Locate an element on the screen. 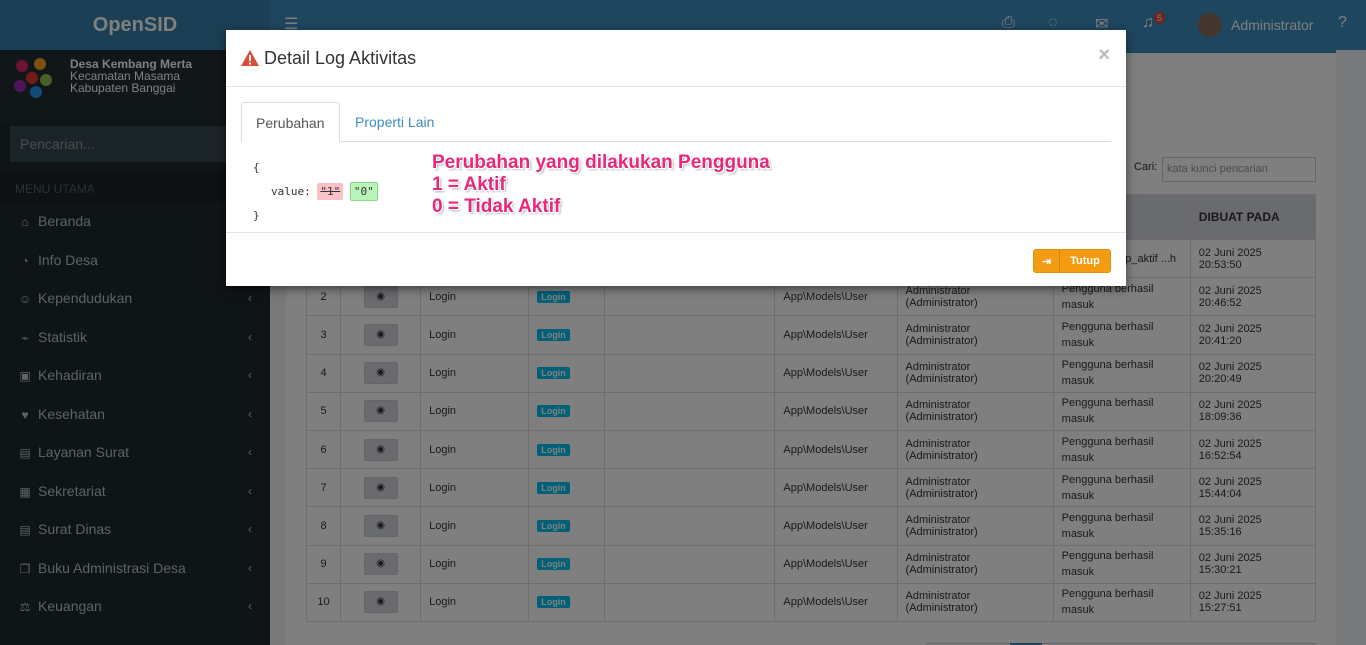 This screenshot has width=1366, height=645. annotation-line: 0 = Tidak Aktif is located at coordinates (496, 206).